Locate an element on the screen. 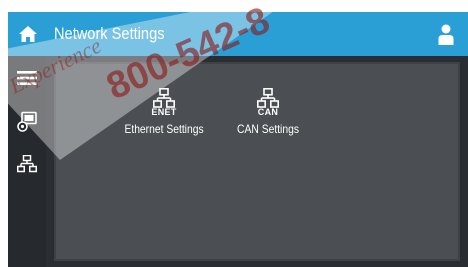  tile-tag: ENET is located at coordinates (164, 112).